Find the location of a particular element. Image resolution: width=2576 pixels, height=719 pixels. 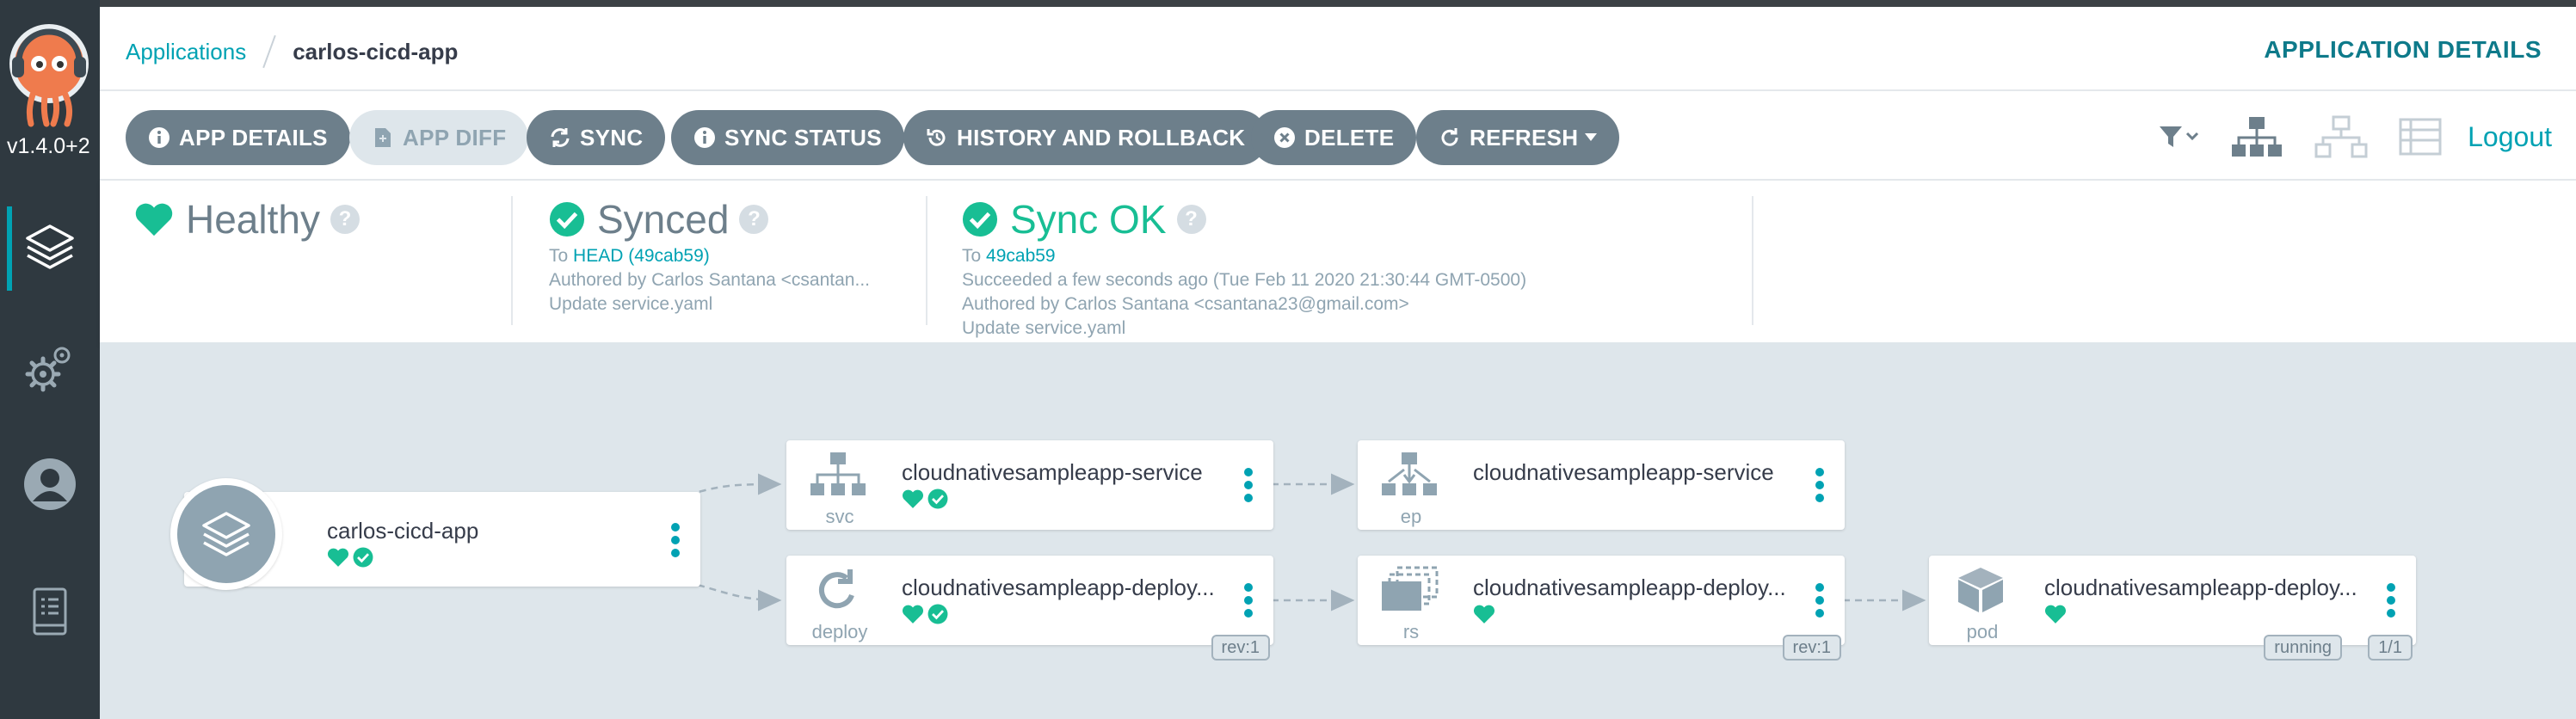

version-label: v1.4.0+2 is located at coordinates (49, 146).